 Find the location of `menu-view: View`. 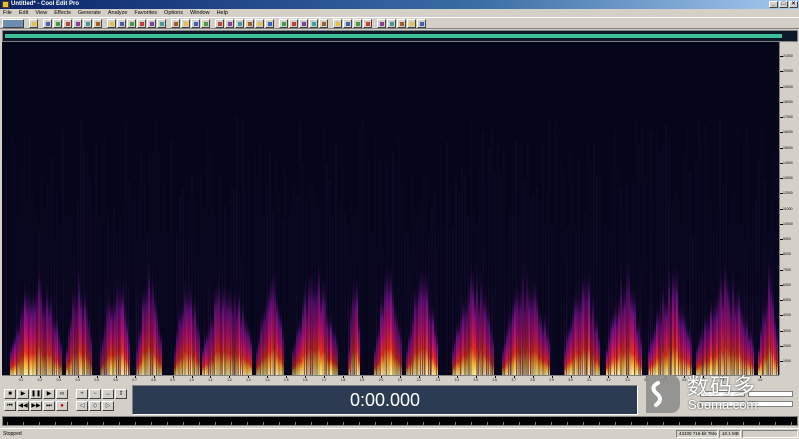

menu-view: View is located at coordinates (41, 13).